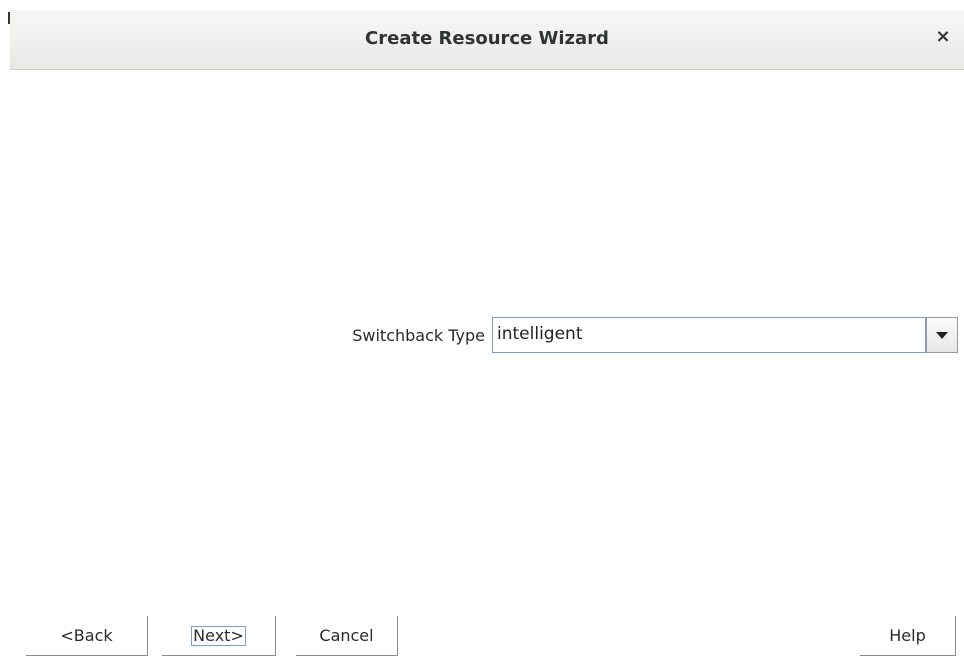 The height and width of the screenshot is (665, 964). I want to click on back-button: <Back, so click(87, 636).